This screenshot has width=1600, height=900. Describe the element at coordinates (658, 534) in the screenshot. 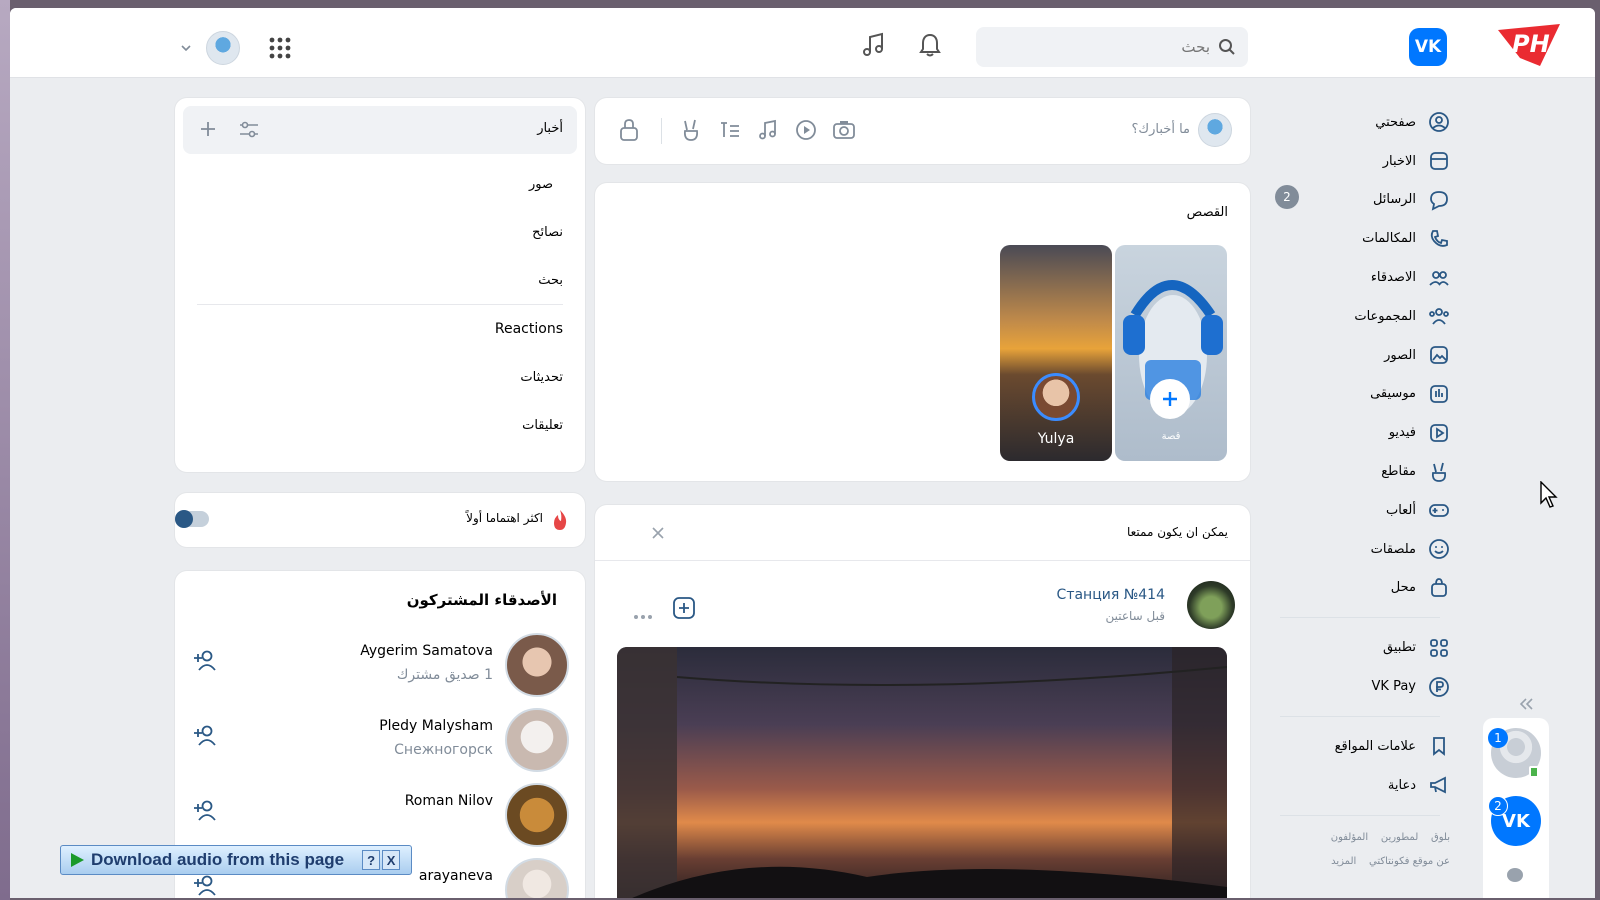

I see `close-icon` at that location.